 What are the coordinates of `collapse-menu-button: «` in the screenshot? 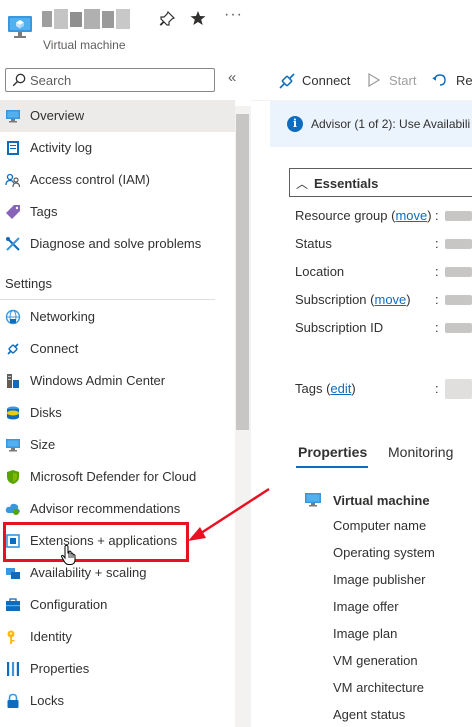 It's located at (232, 77).